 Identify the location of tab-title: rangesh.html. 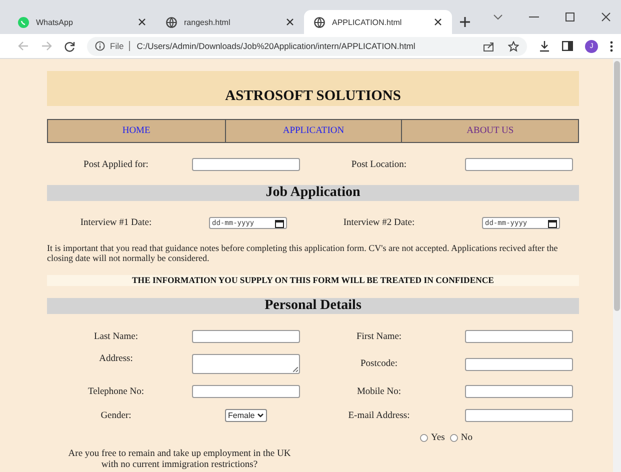
(208, 22).